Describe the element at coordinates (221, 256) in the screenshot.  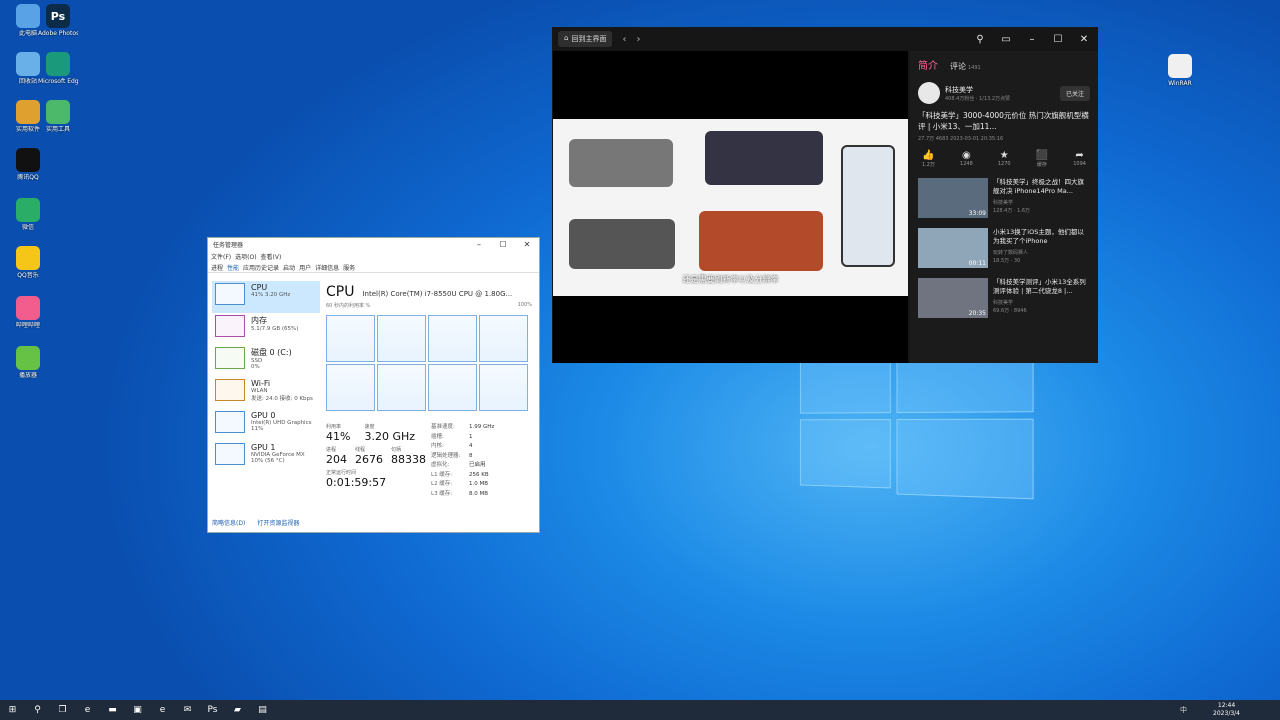
I see `menu-file: 文件(F)` at that location.